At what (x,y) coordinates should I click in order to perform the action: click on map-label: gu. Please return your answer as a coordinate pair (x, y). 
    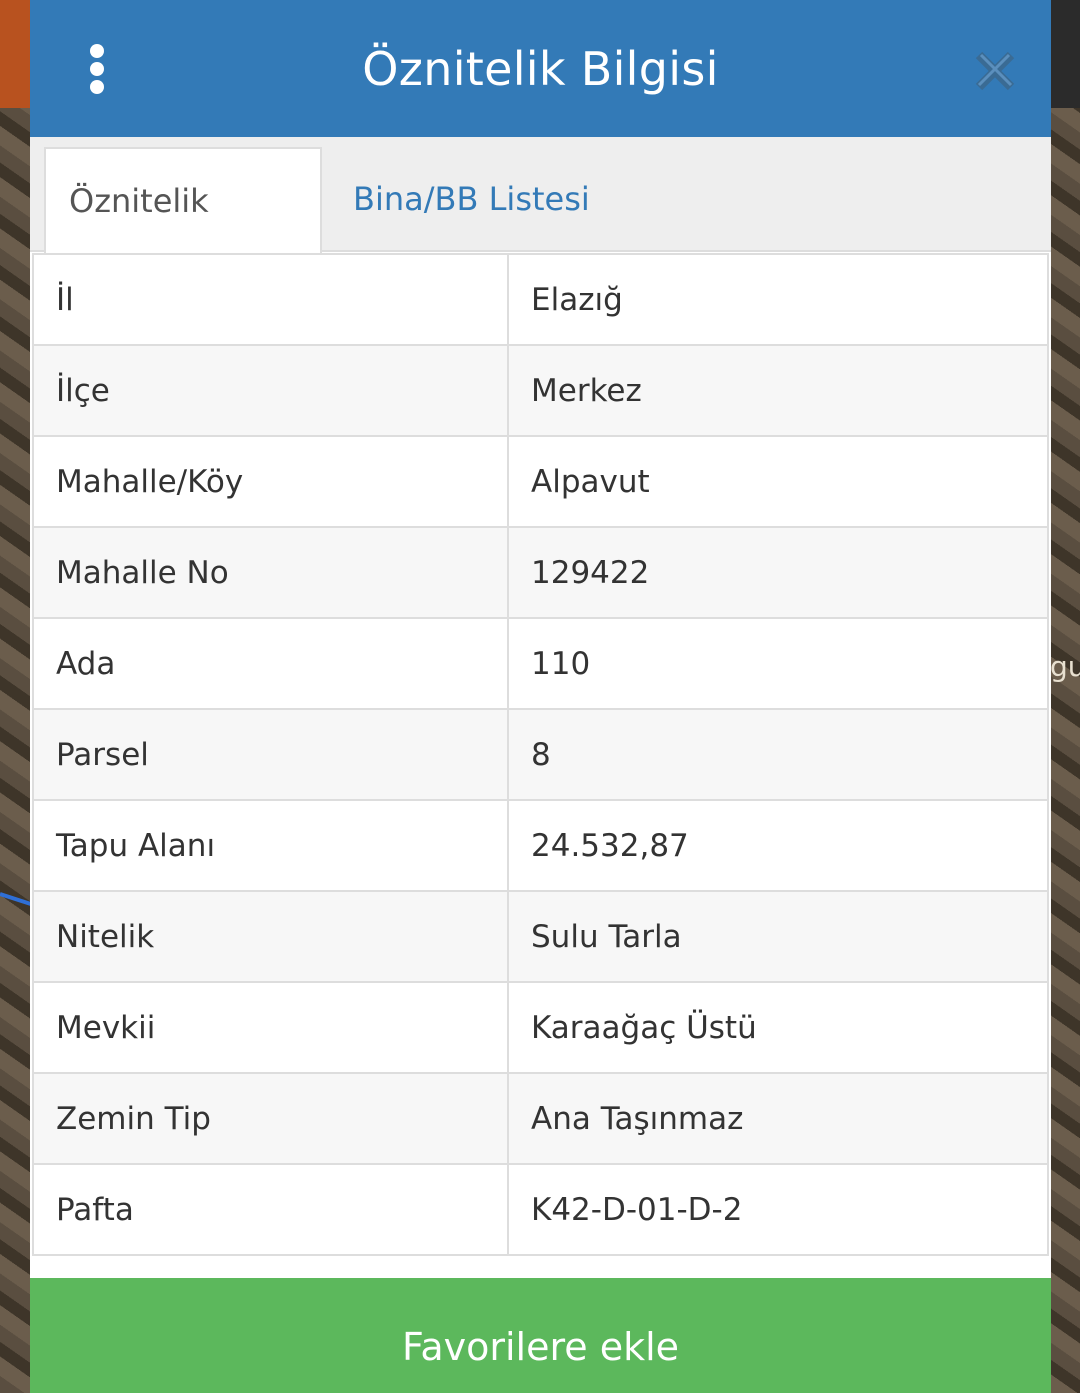
    Looking at the image, I should click on (1065, 666).